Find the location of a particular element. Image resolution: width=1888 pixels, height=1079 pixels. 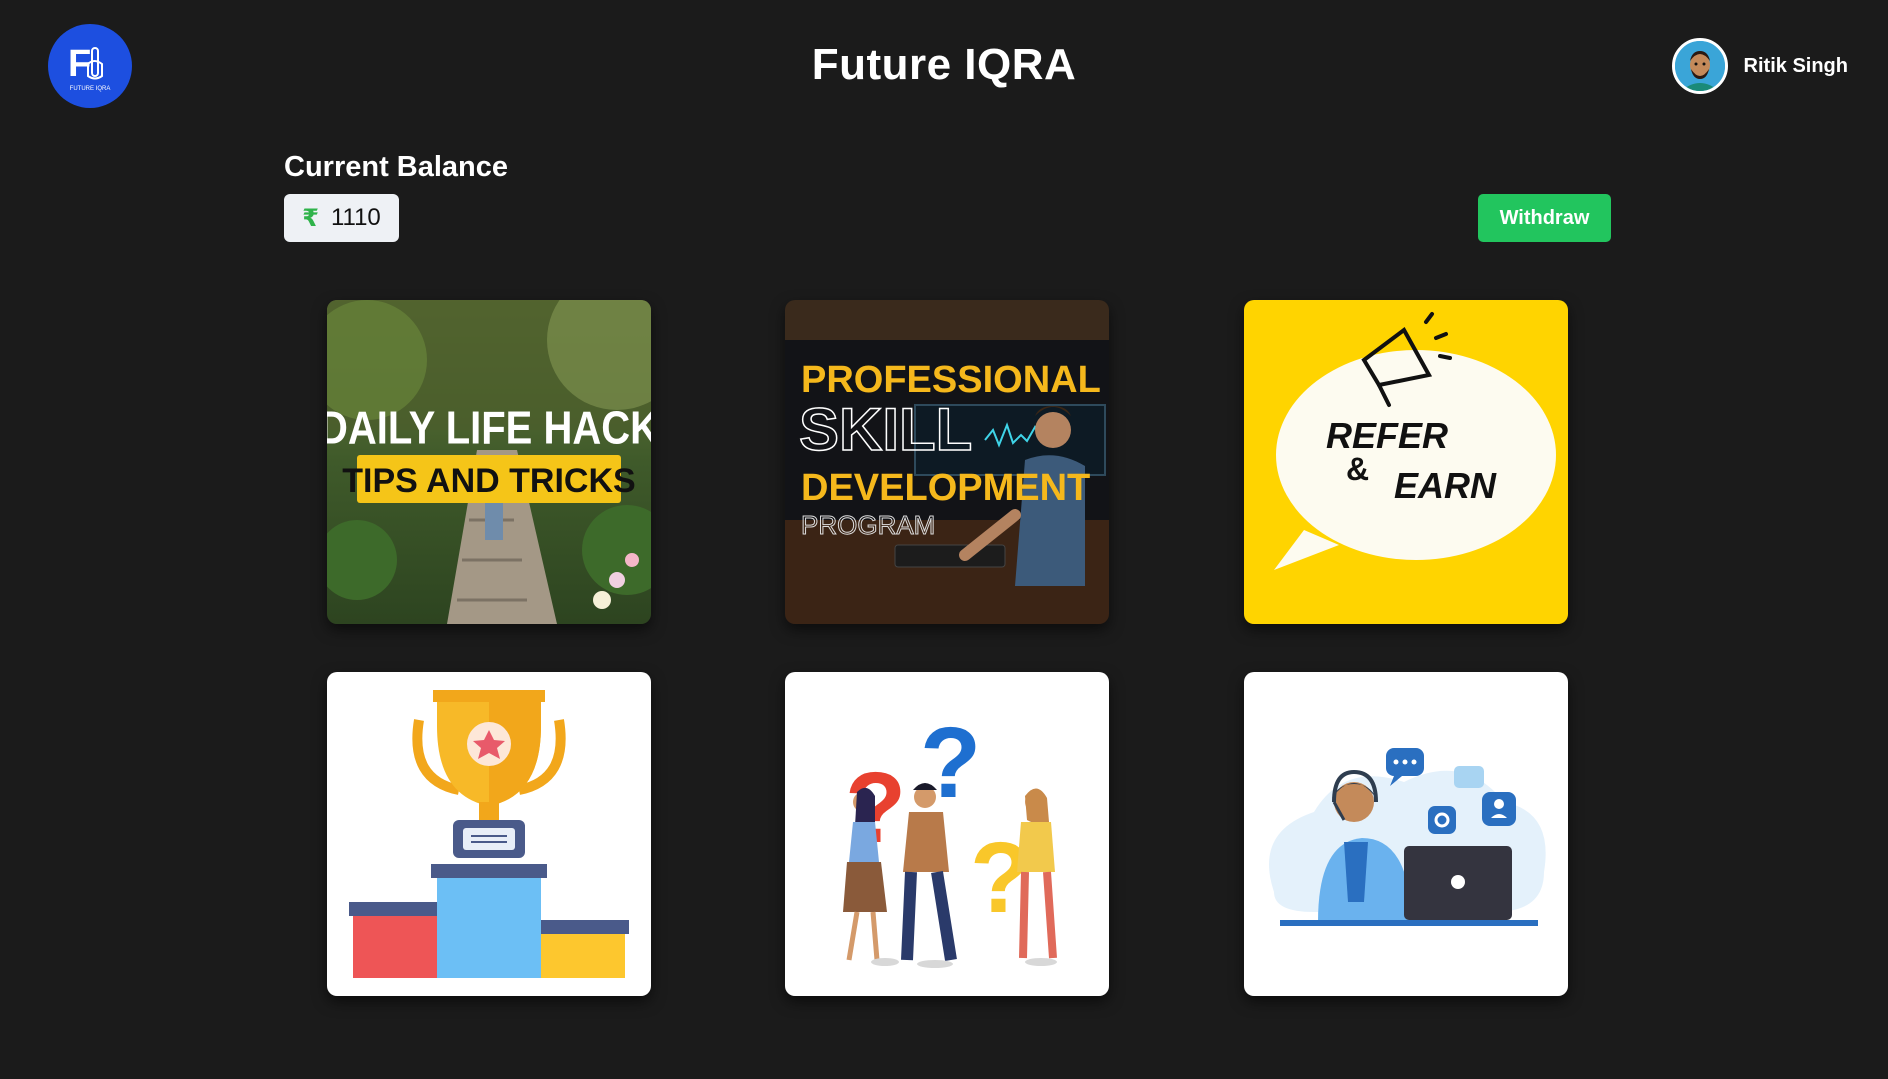

card-title-line1: DAILY LIFE HACK is located at coordinates (489, 428).